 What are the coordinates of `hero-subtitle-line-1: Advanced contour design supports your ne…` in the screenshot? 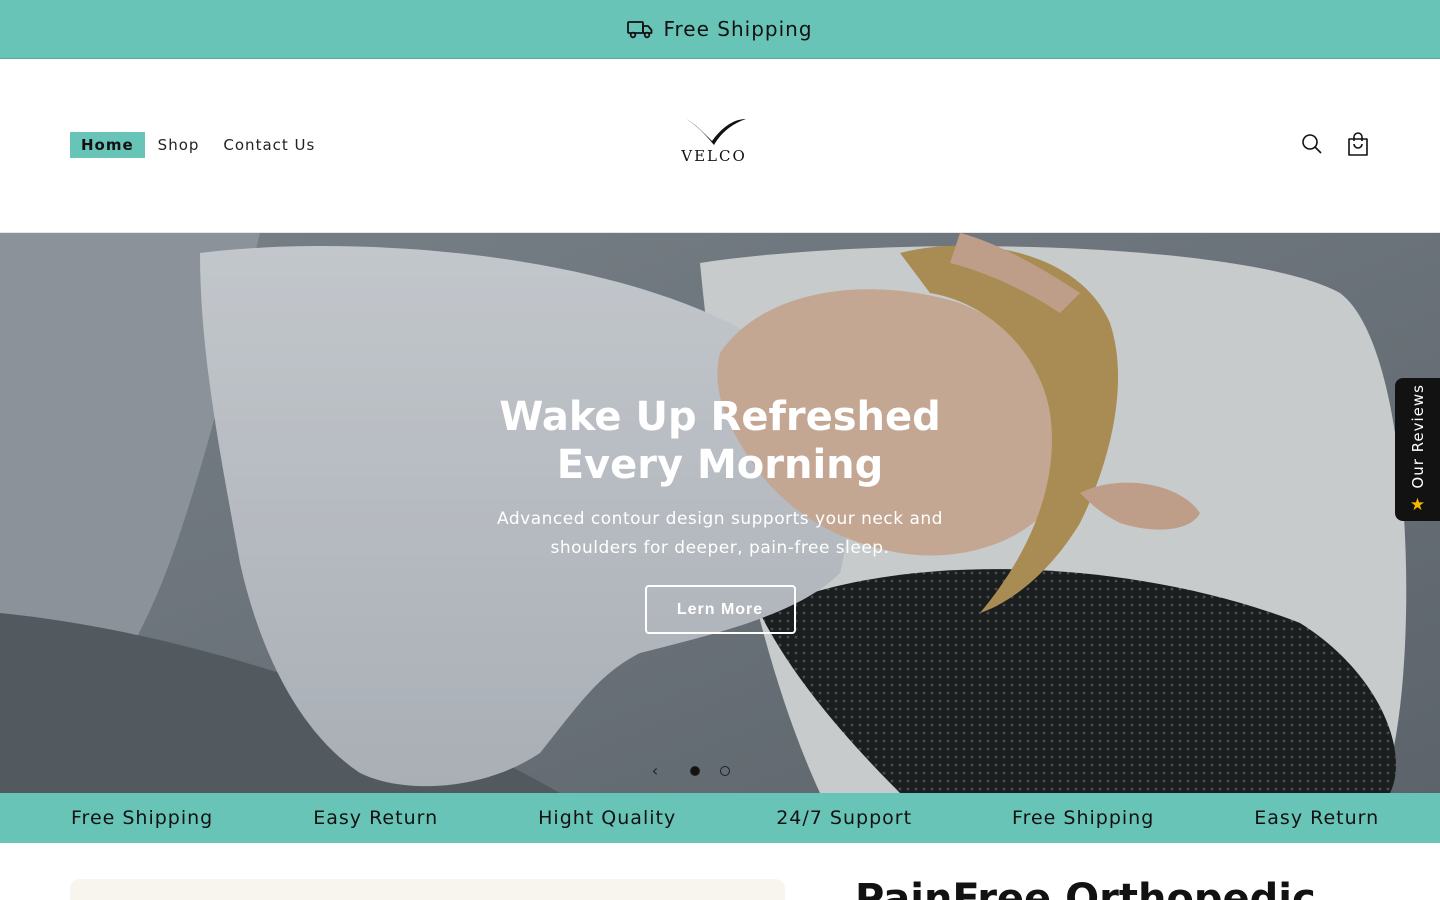 It's located at (720, 519).